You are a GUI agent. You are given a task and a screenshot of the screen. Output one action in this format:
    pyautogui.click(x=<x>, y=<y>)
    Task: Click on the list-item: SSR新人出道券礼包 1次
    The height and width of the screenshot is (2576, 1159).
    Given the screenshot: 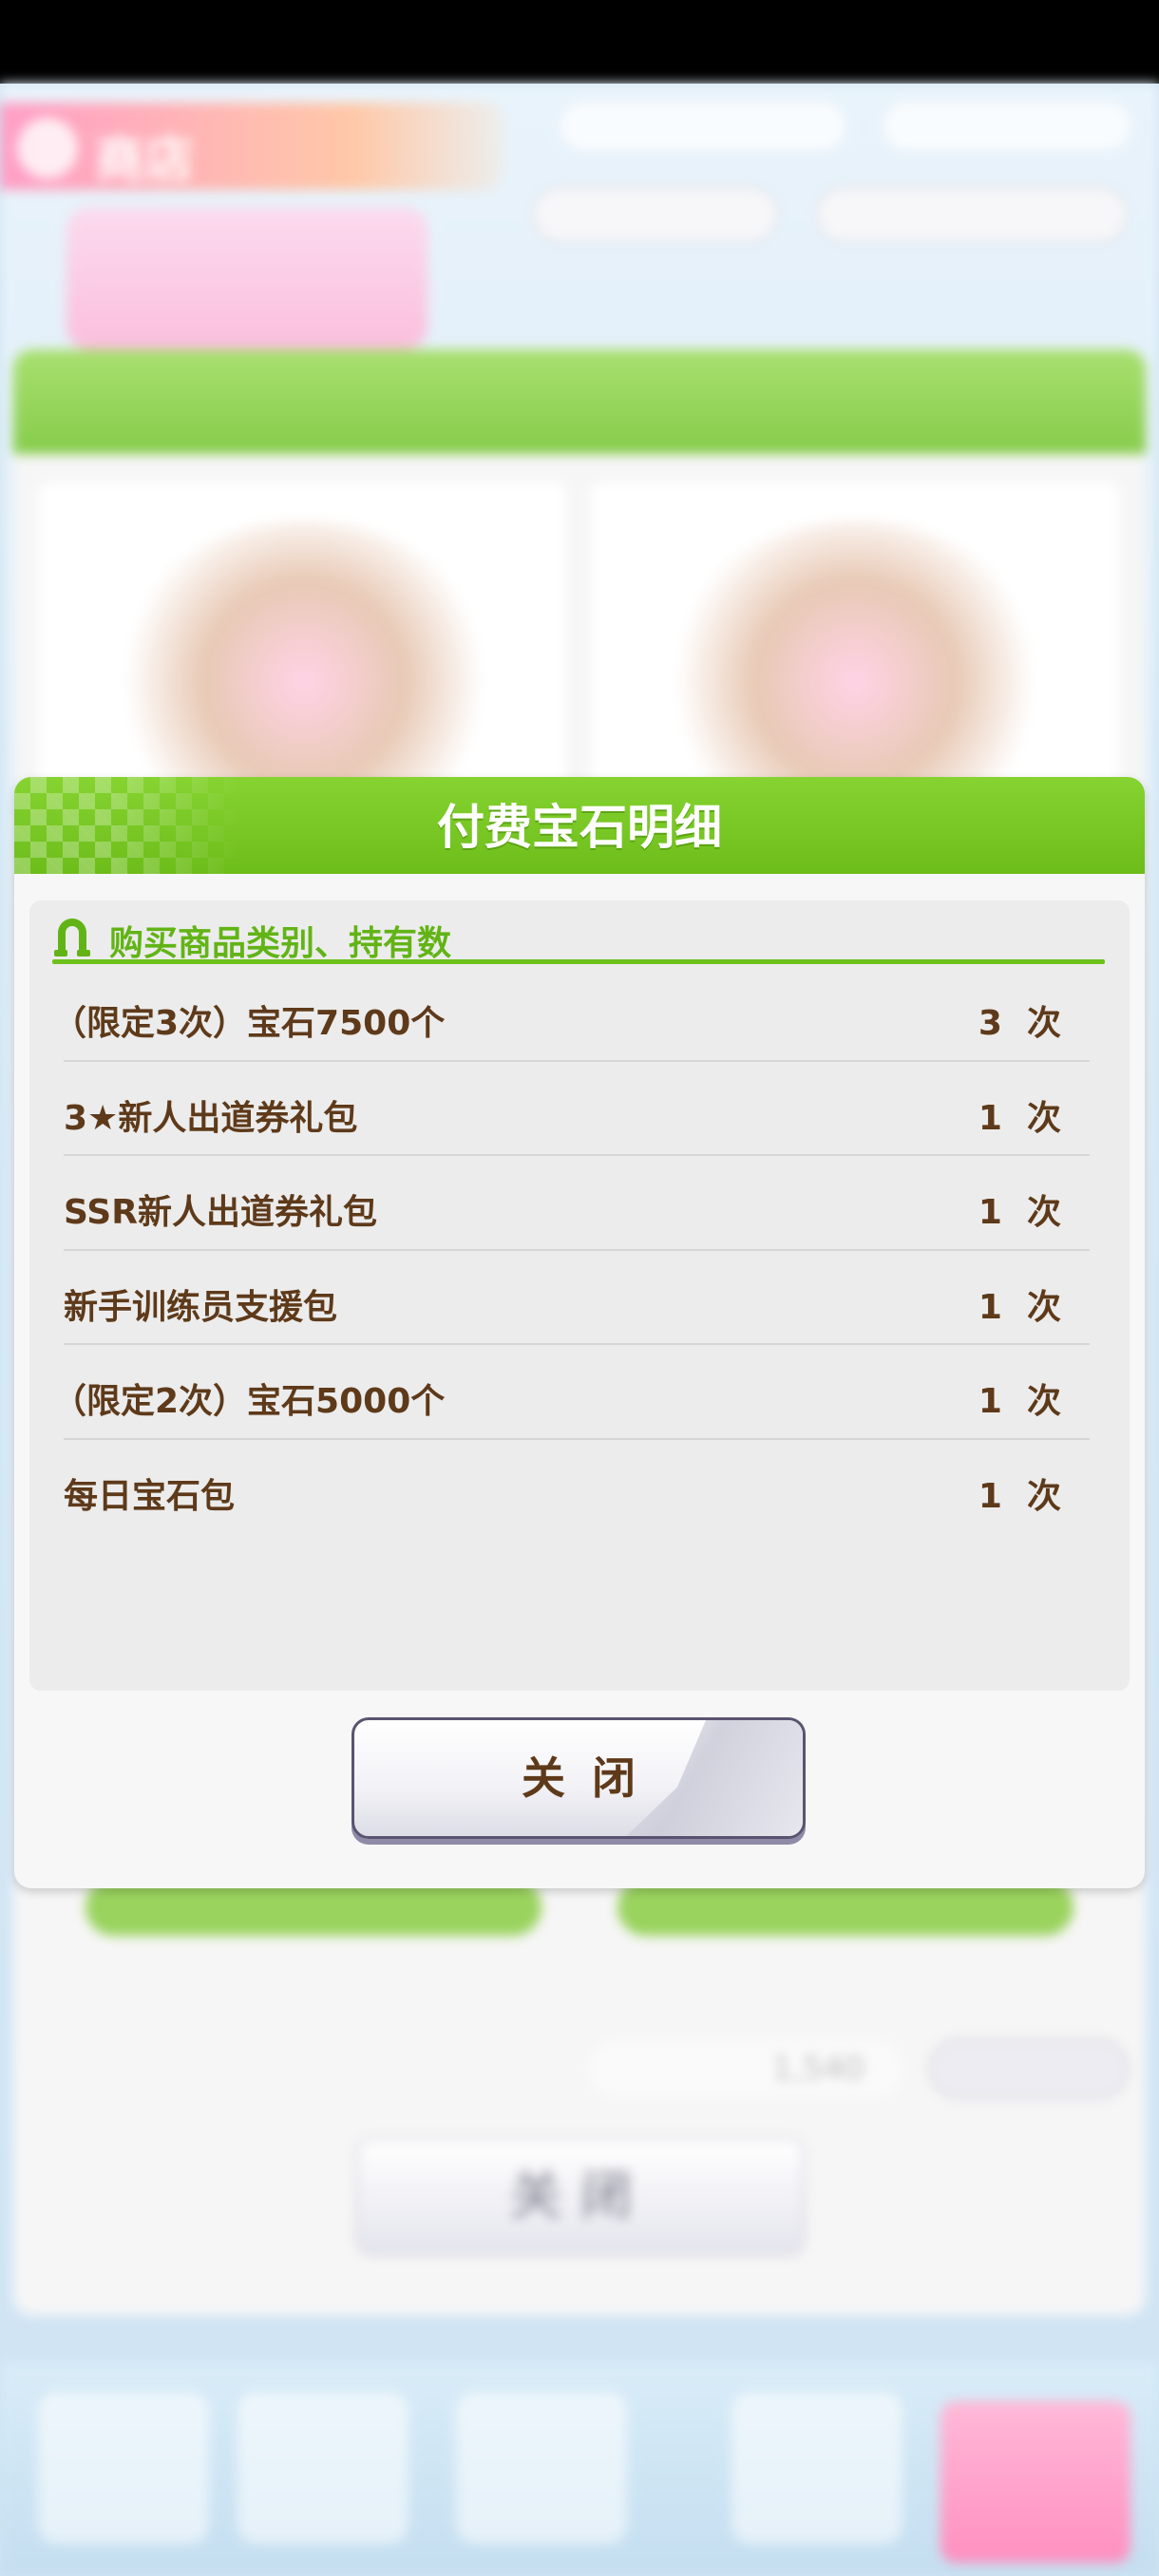 What is the action you would take?
    pyautogui.click(x=577, y=1203)
    